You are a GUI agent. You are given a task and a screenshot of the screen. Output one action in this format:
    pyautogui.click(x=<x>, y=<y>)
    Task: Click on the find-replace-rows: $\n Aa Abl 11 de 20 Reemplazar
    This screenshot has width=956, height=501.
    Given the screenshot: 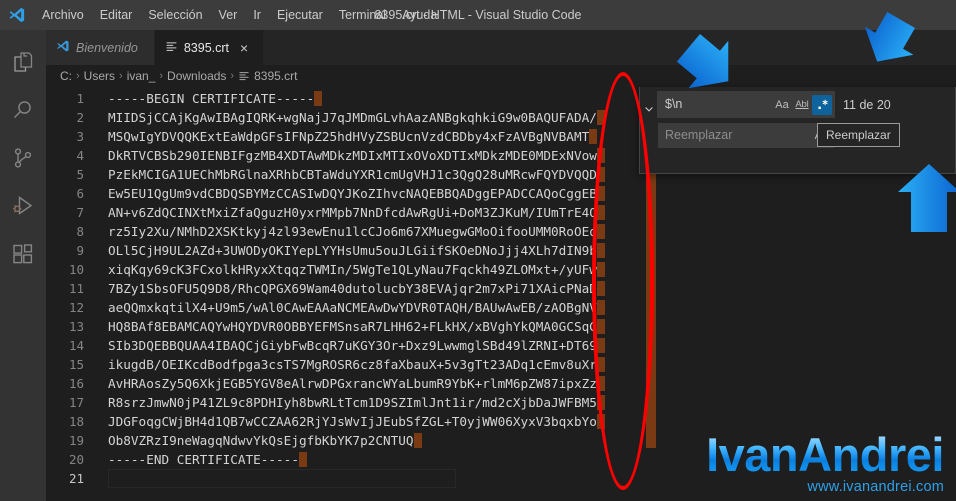 What is the action you would take?
    pyautogui.click(x=804, y=130)
    